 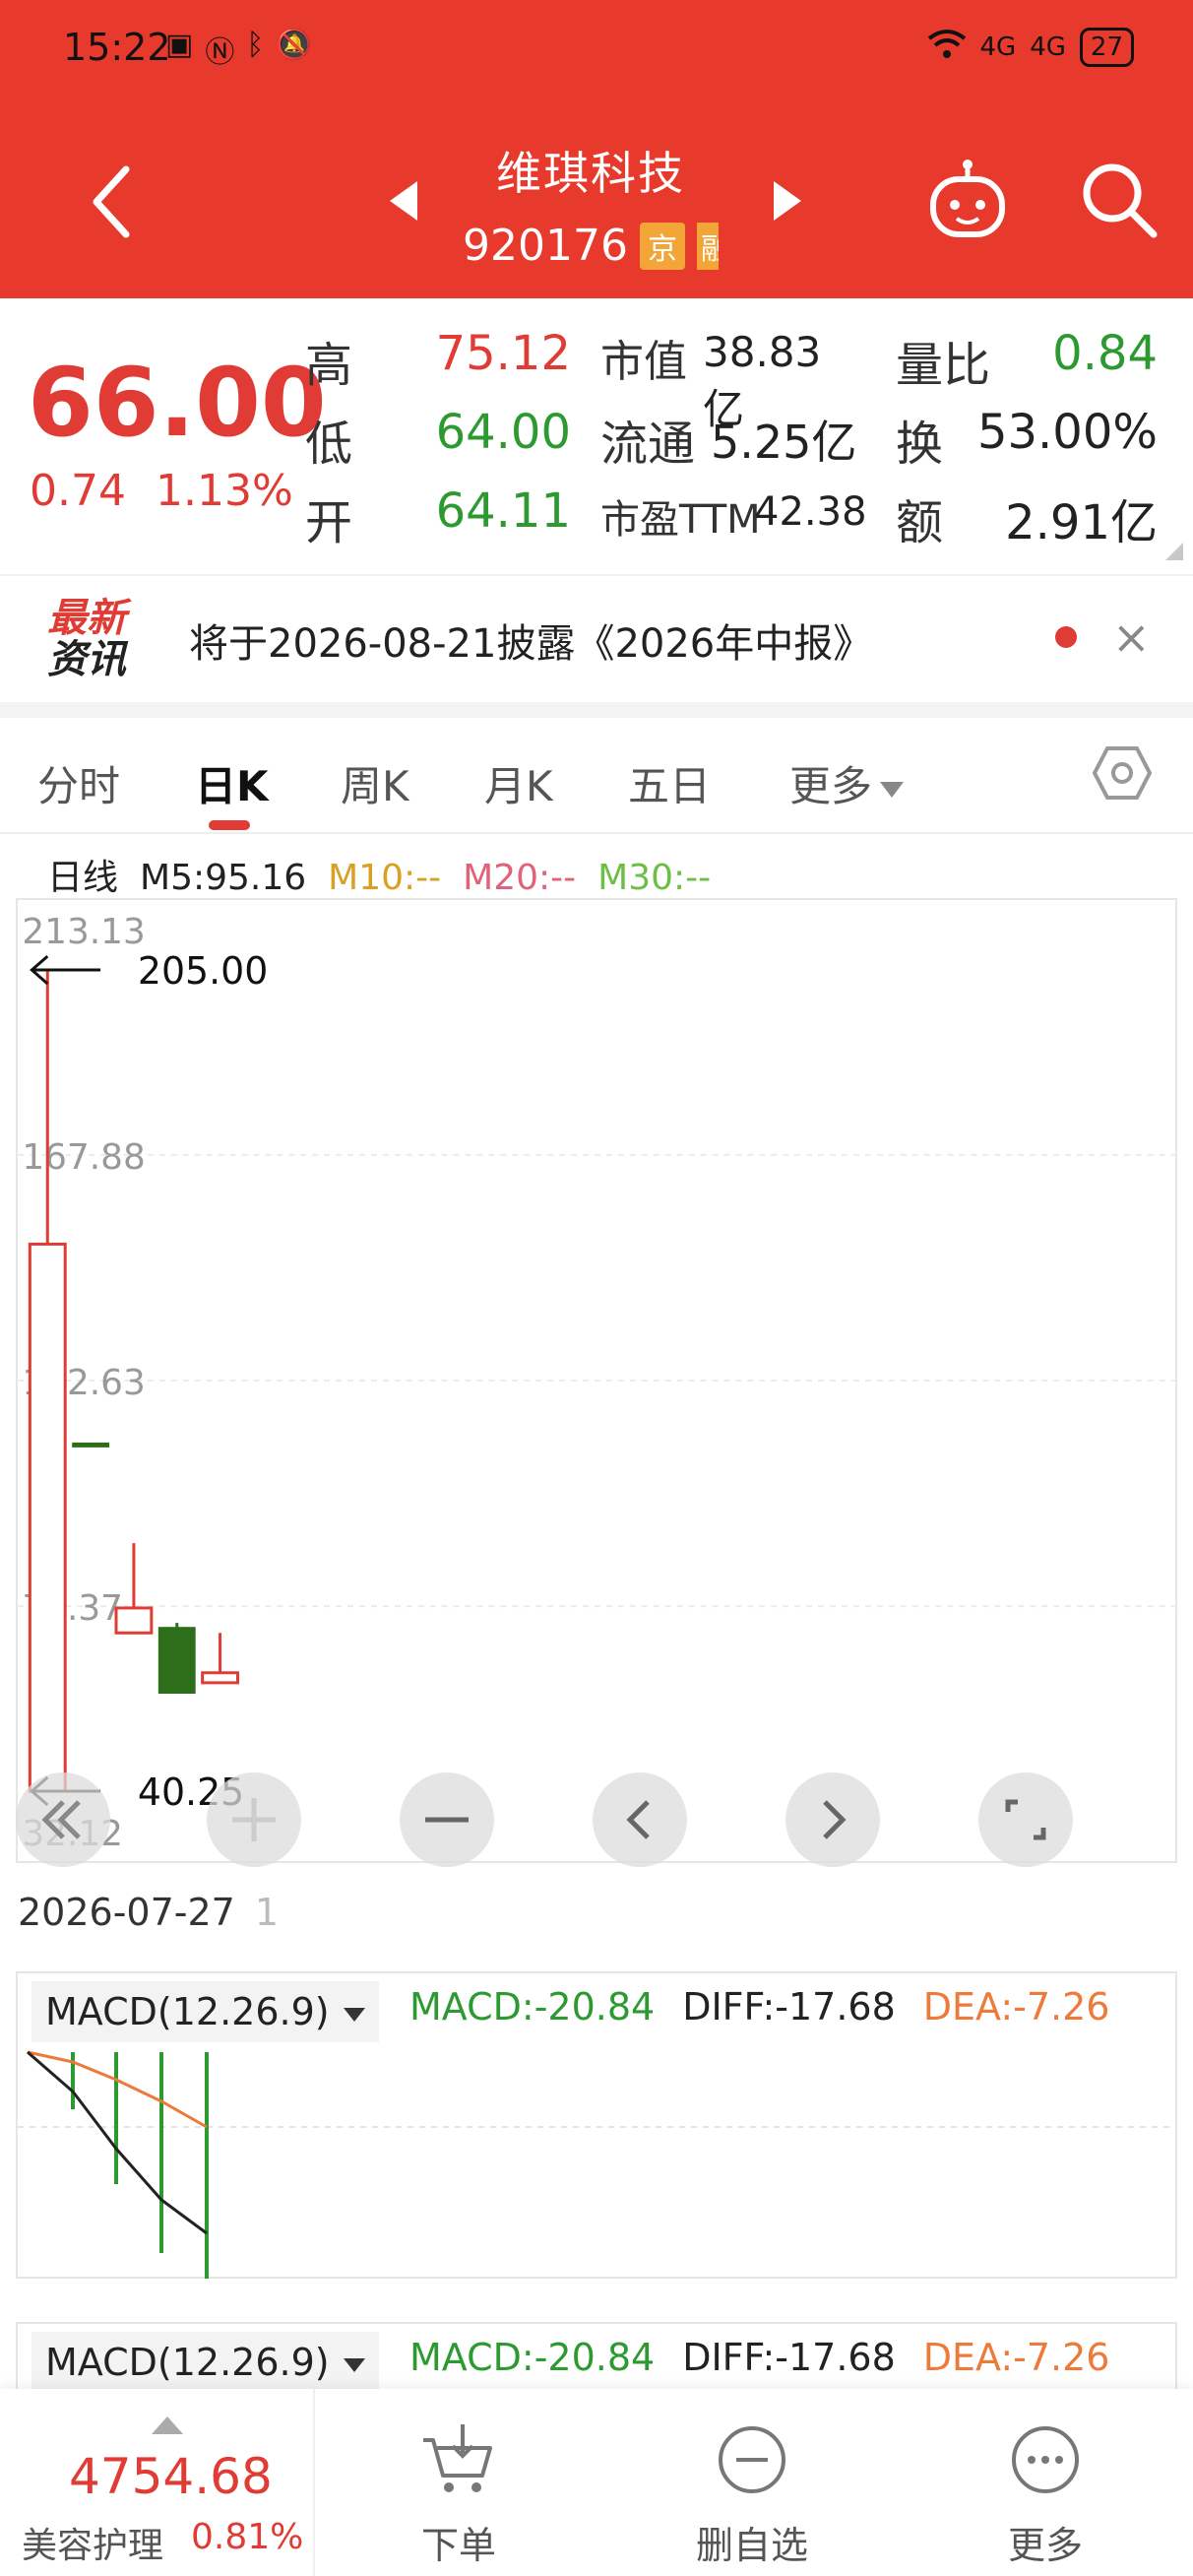 I want to click on minus-circle-icon, so click(x=752, y=2459).